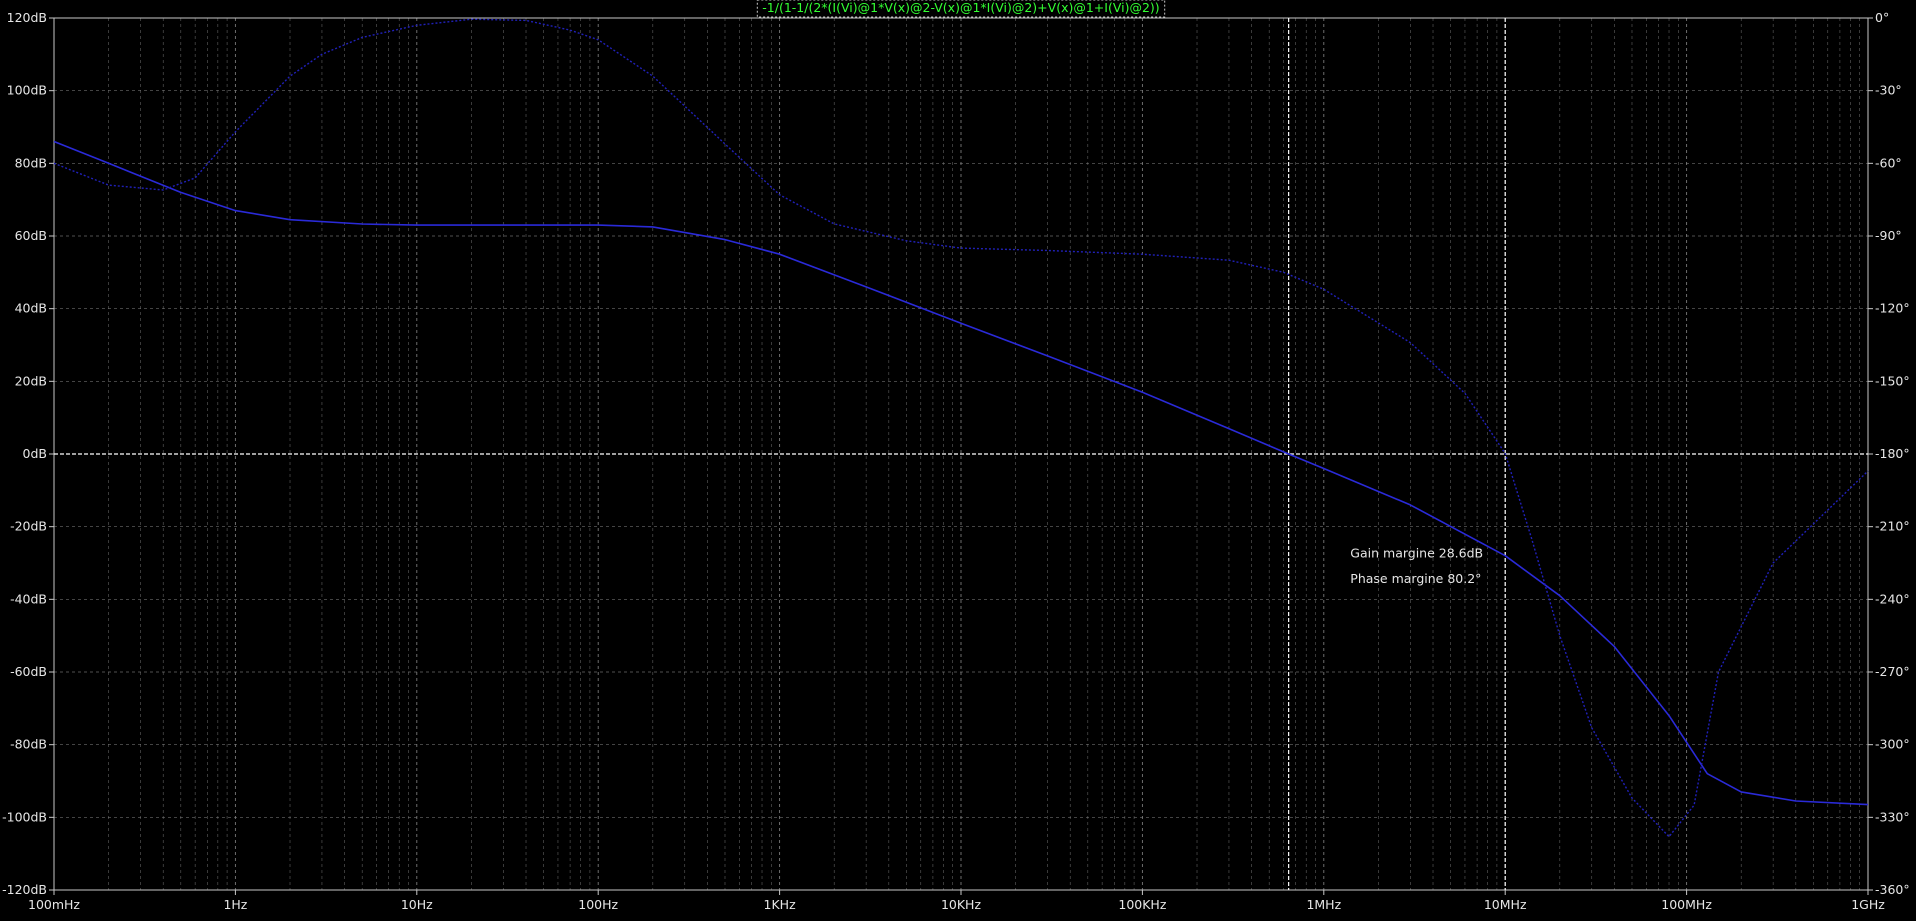 The height and width of the screenshot is (921, 1916). Describe the element at coordinates (1888, 235) in the screenshot. I see `y-right-tick-label: -90°` at that location.